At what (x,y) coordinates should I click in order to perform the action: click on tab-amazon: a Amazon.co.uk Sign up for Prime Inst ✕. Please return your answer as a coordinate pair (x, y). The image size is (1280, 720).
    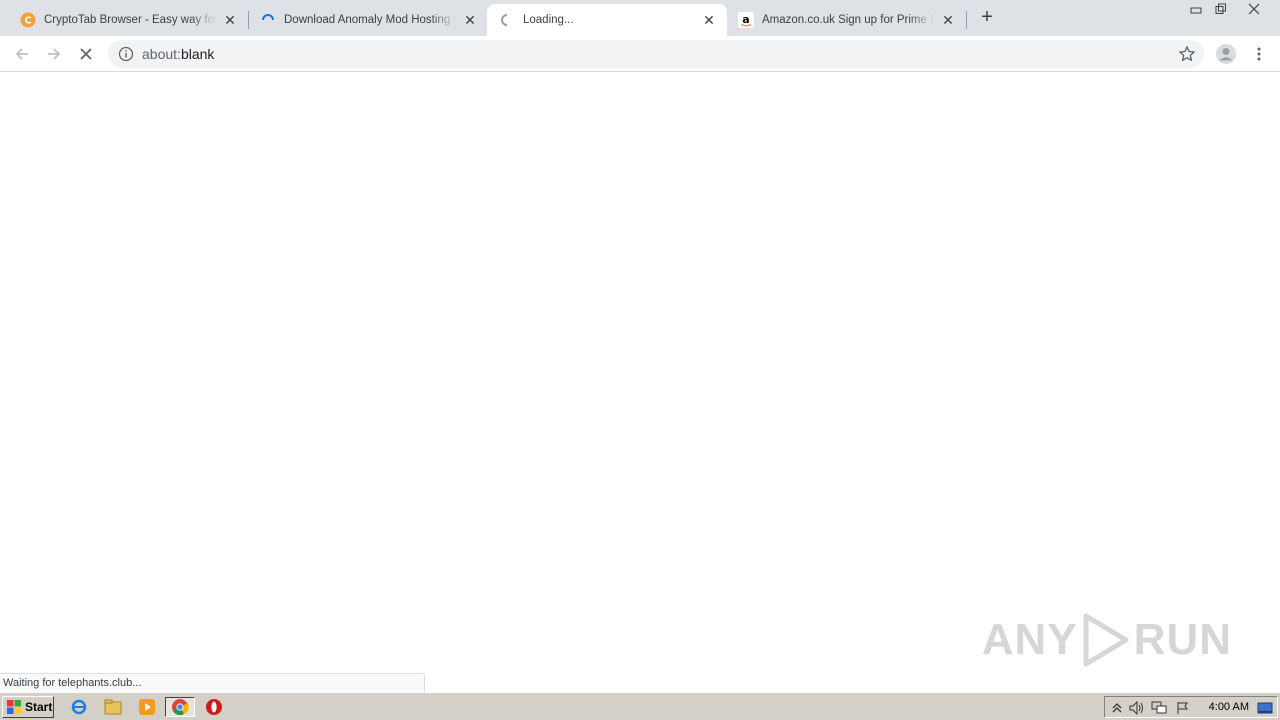
    Looking at the image, I should click on (846, 20).